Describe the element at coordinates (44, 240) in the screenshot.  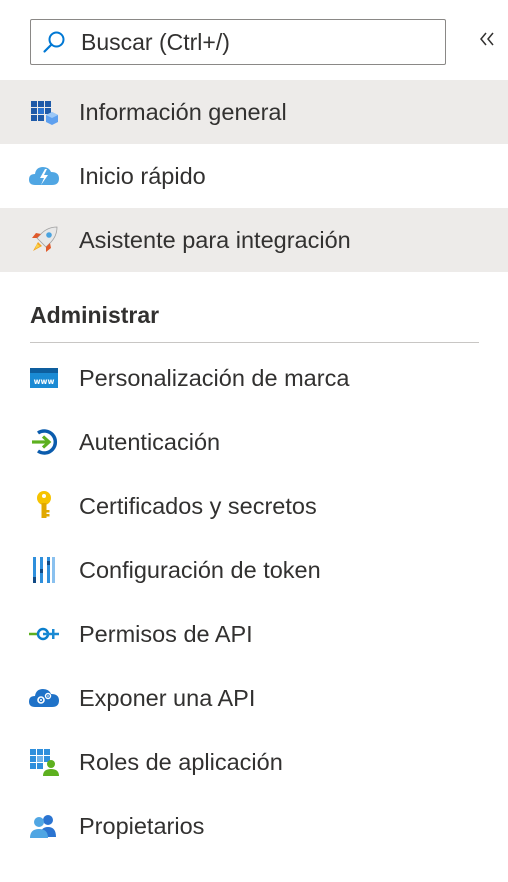
I see `rocket-icon` at that location.